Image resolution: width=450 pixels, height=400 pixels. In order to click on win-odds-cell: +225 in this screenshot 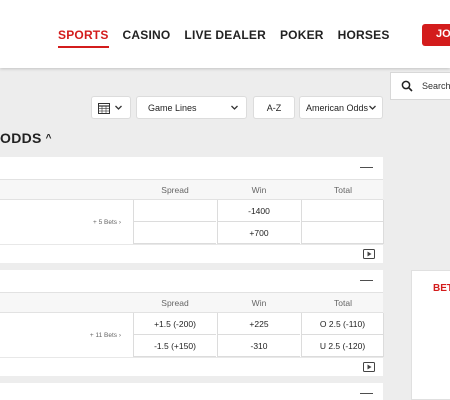, I will do `click(258, 324)`.